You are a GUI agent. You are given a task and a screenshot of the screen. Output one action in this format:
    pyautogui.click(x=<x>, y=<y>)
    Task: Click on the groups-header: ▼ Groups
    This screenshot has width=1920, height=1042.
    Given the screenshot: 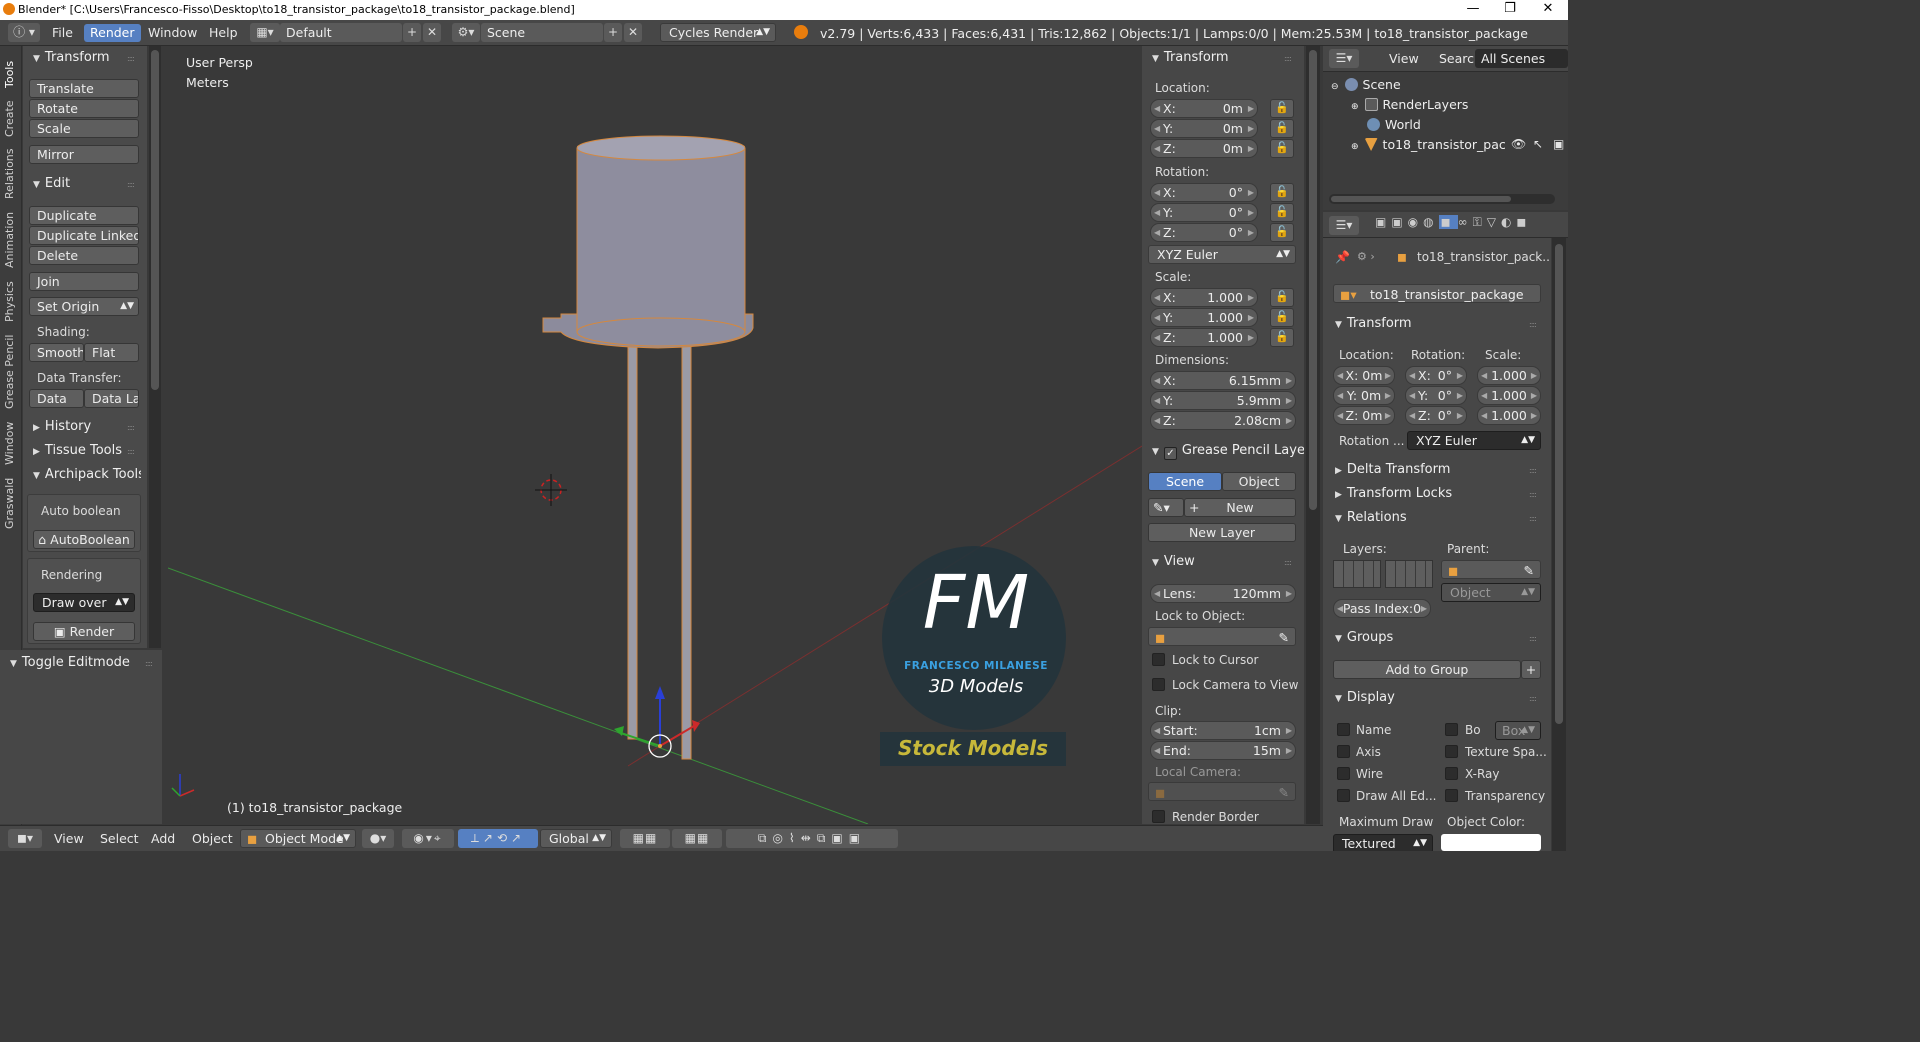 What is the action you would take?
    pyautogui.click(x=1364, y=638)
    